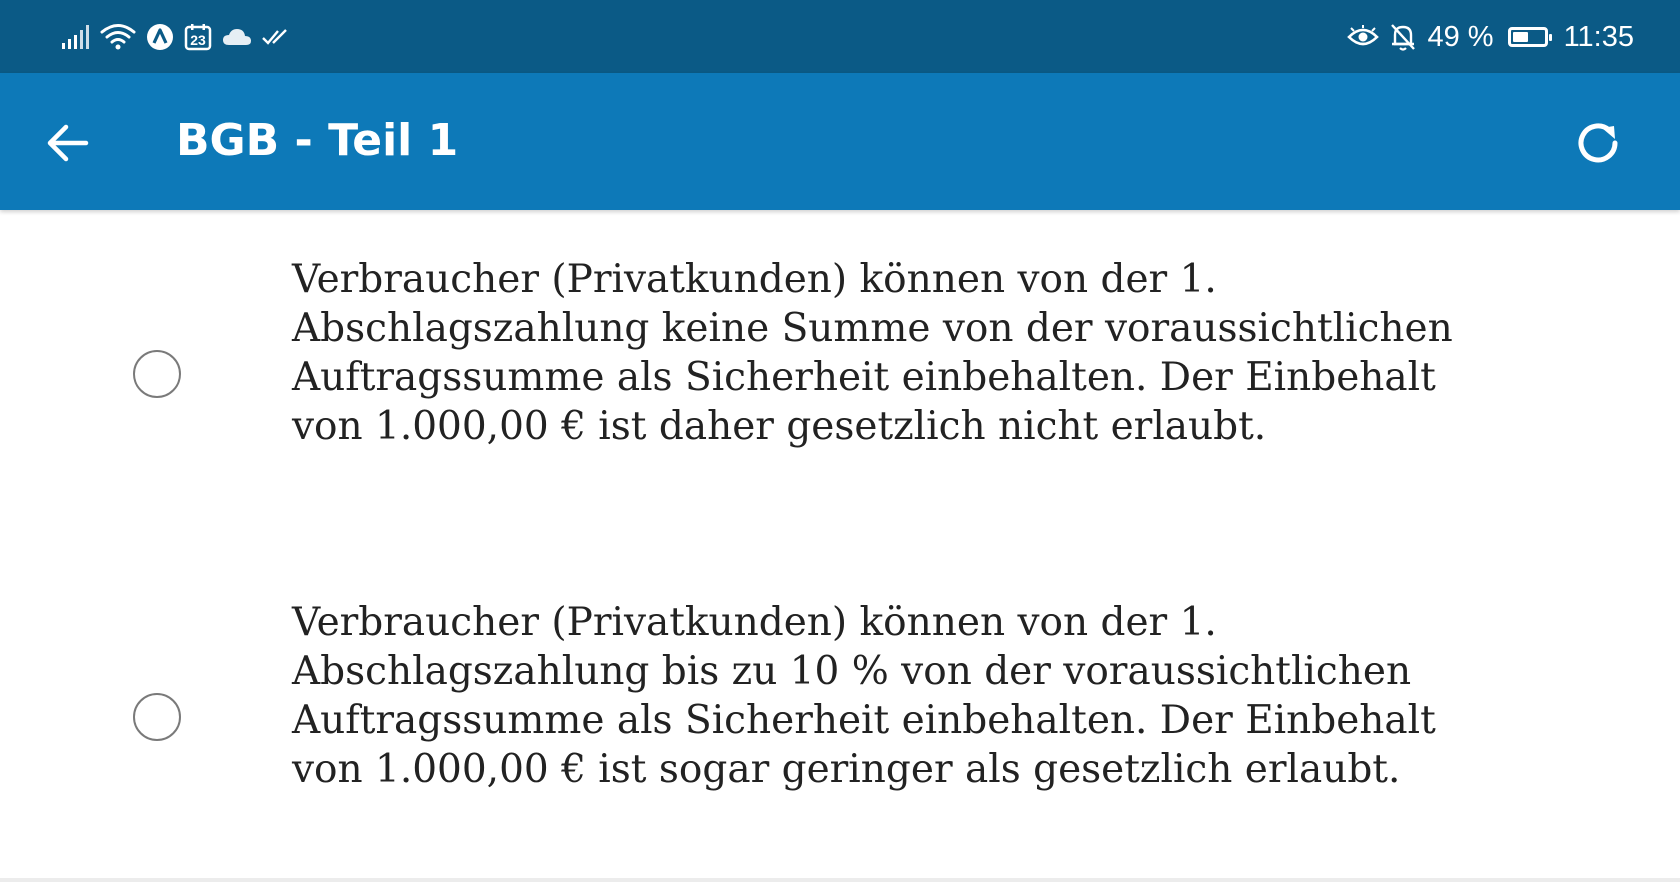  Describe the element at coordinates (840, 880) in the screenshot. I see `bottom-divider` at that location.